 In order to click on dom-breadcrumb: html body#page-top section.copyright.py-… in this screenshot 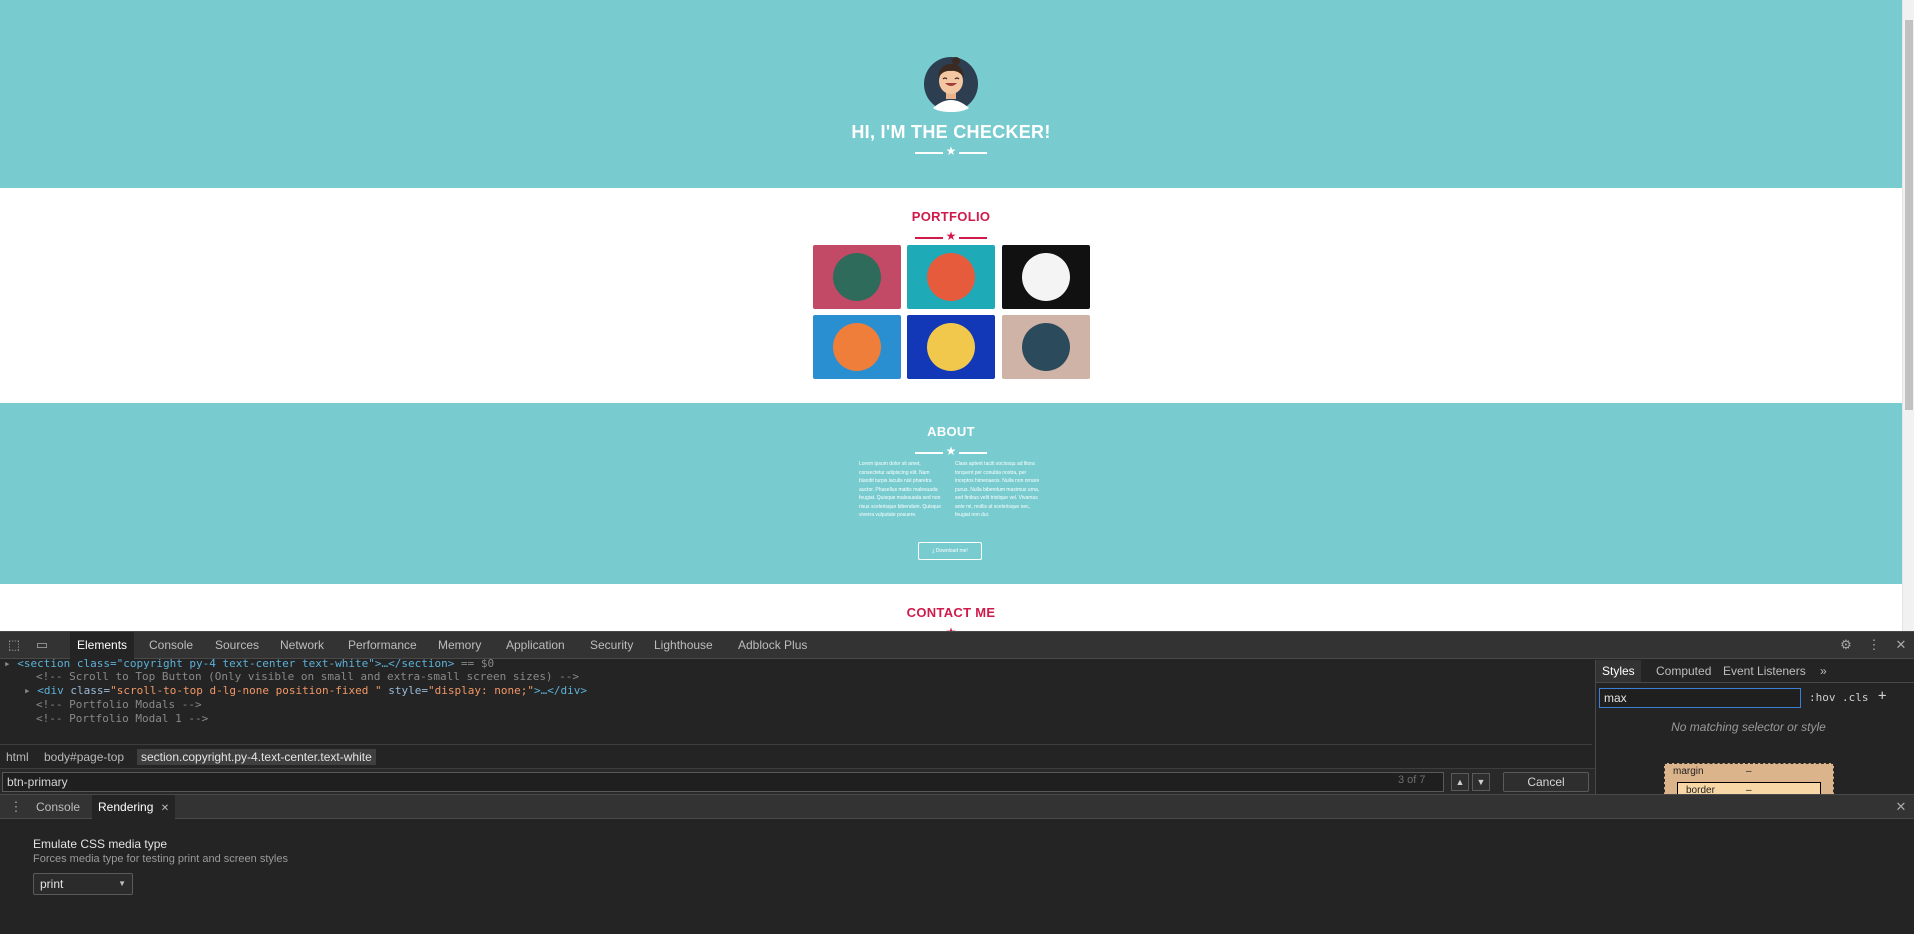, I will do `click(796, 756)`.